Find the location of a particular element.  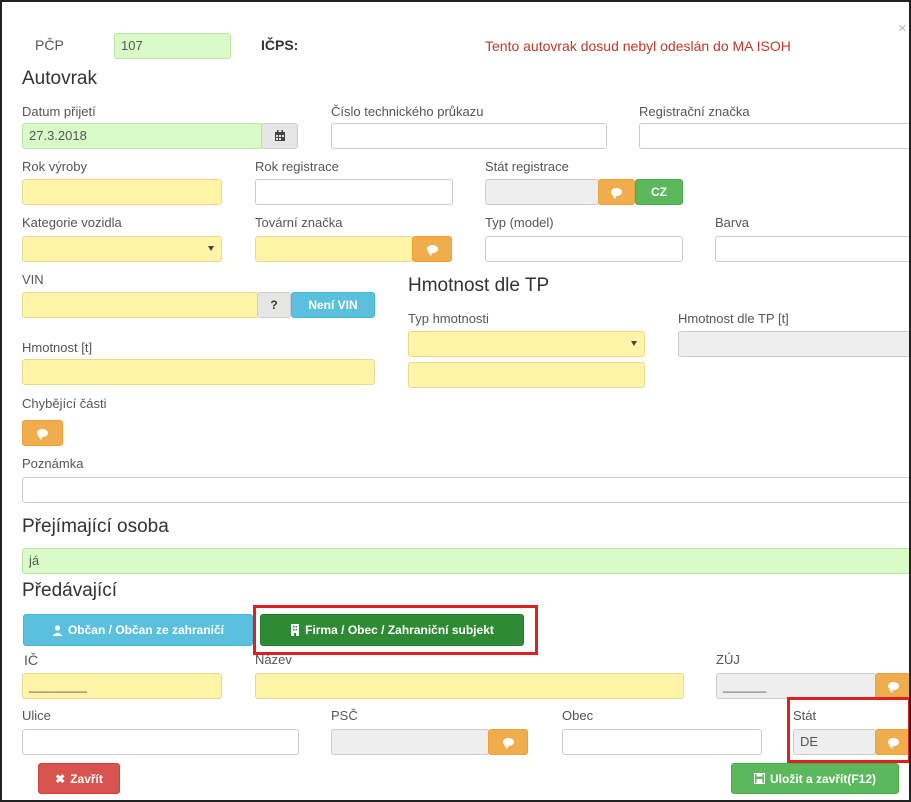

hmotnost-tp-input is located at coordinates (793, 344).